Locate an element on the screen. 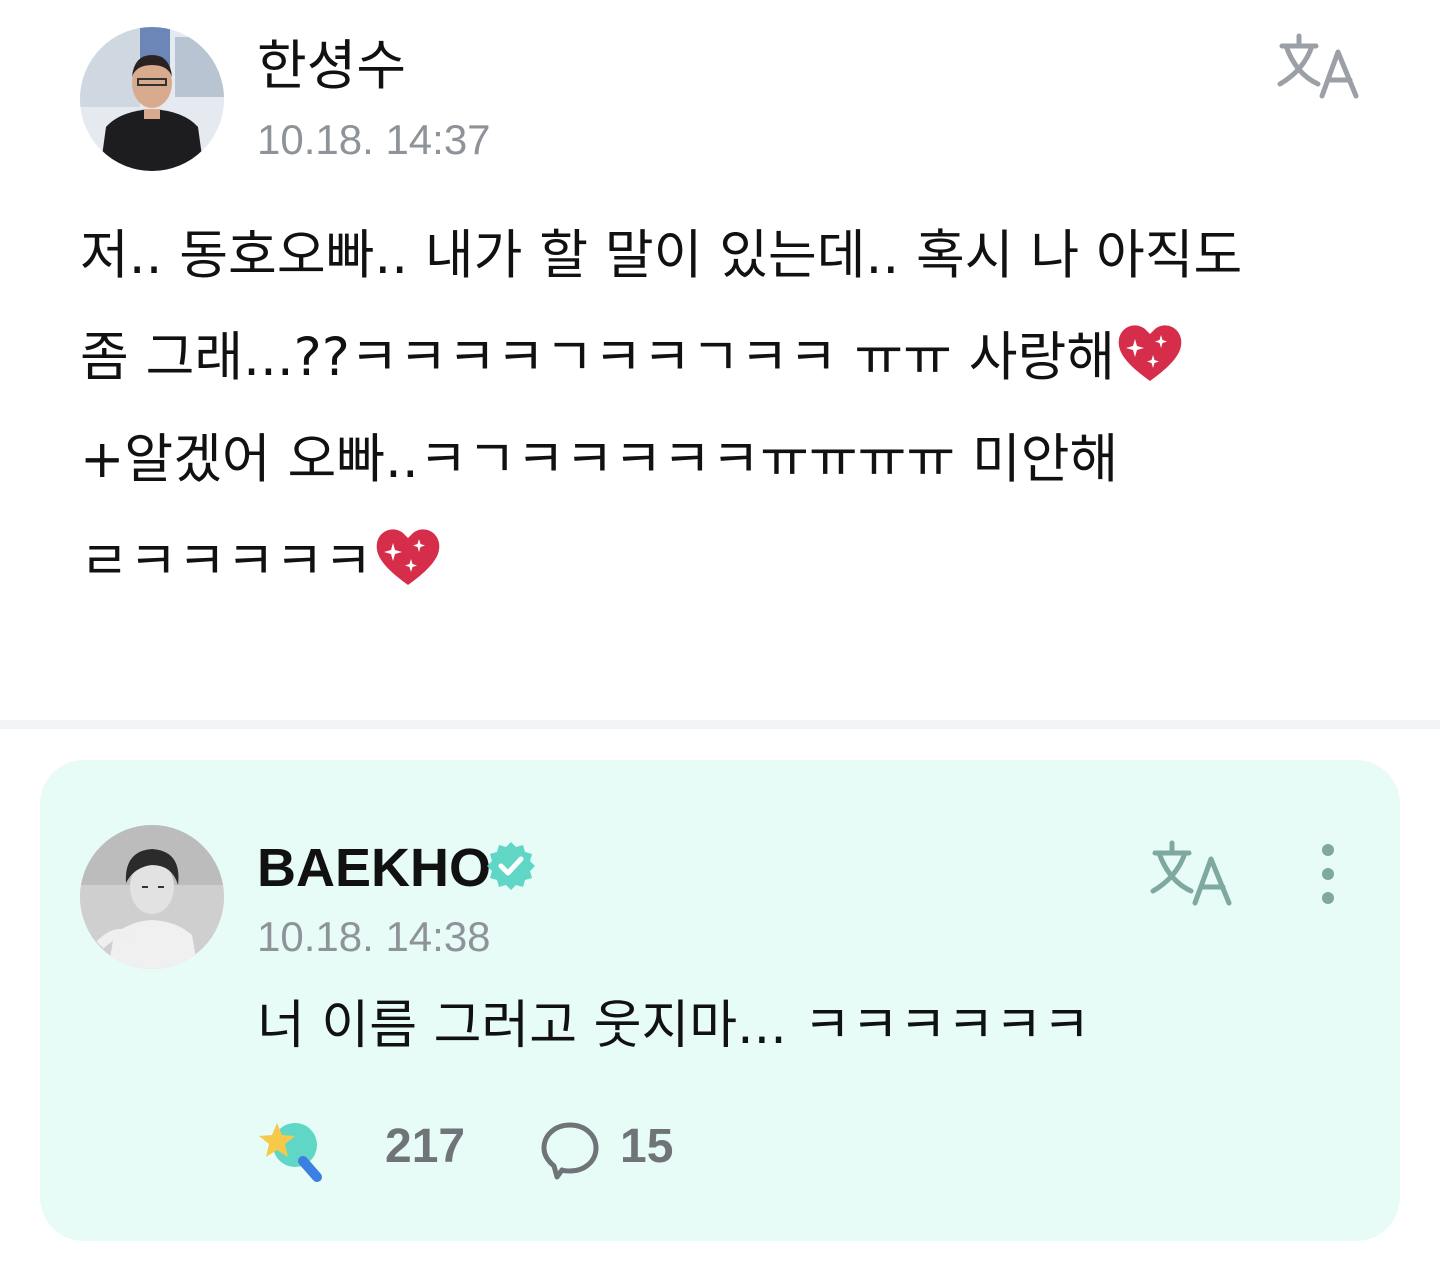 The height and width of the screenshot is (1265, 1440). section-divider is located at coordinates (720, 724).